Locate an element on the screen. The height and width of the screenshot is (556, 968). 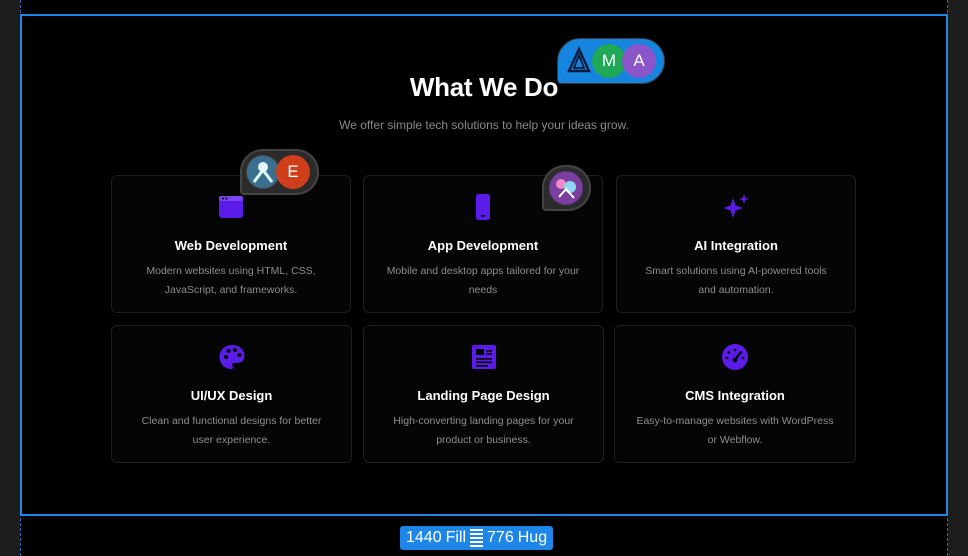
collaborator-logo-avatar is located at coordinates (579, 61).